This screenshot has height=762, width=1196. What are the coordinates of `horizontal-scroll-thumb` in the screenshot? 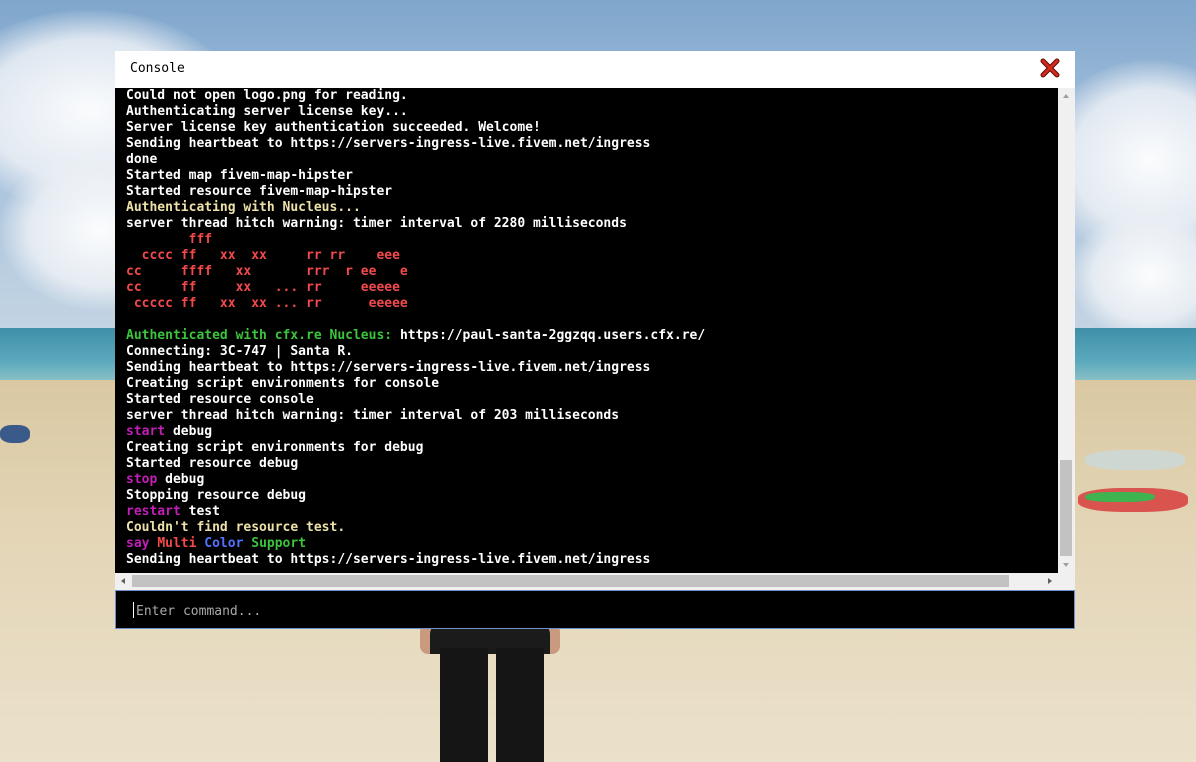 It's located at (570, 581).